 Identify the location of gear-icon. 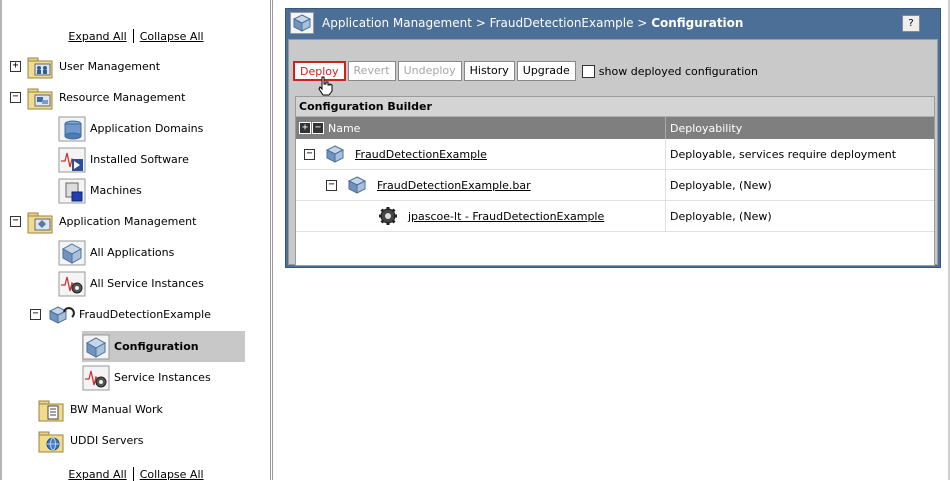
(388, 216).